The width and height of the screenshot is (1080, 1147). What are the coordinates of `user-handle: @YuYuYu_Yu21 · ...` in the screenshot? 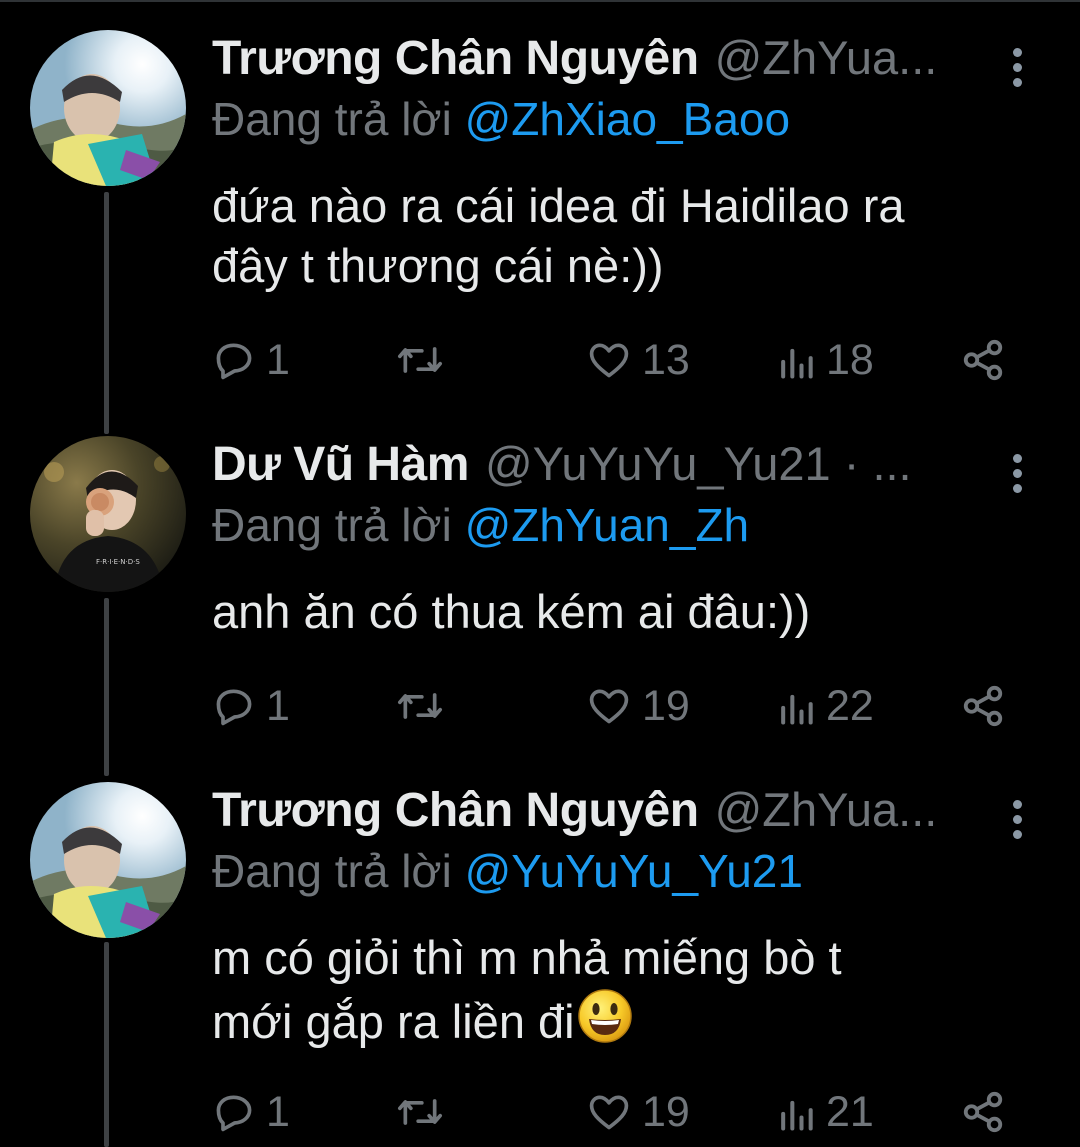 It's located at (698, 463).